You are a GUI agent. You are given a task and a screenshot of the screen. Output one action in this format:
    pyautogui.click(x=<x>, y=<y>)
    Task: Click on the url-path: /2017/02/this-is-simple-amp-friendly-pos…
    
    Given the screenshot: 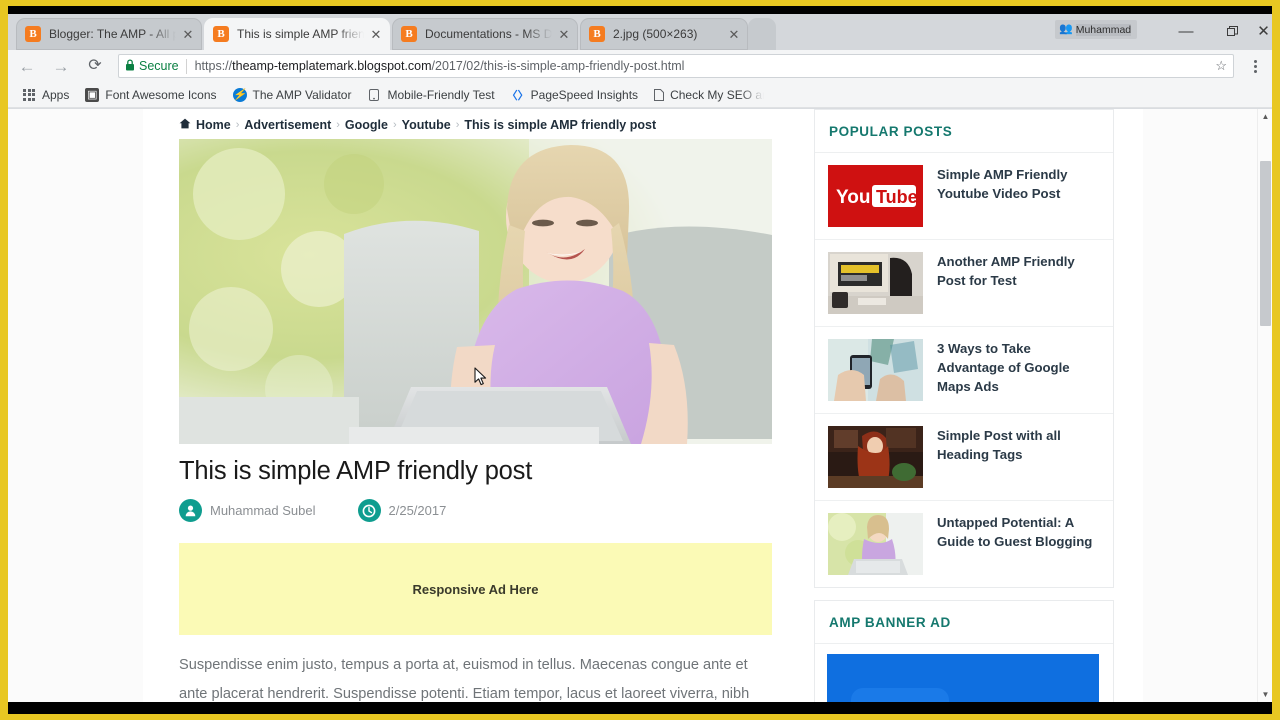 What is the action you would take?
    pyautogui.click(x=558, y=66)
    